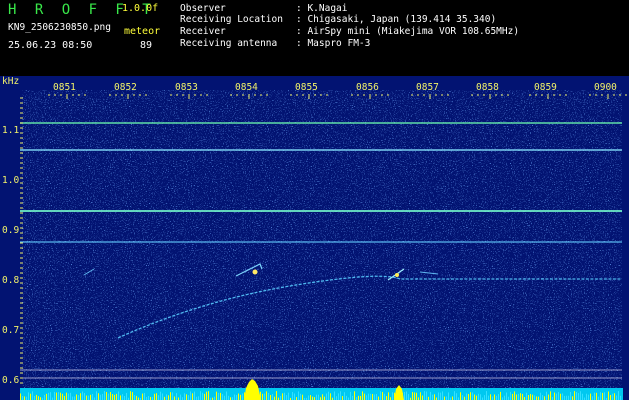  What do you see at coordinates (59, 27) in the screenshot?
I see `filename-label: KN9_2506230850.png` at bounding box center [59, 27].